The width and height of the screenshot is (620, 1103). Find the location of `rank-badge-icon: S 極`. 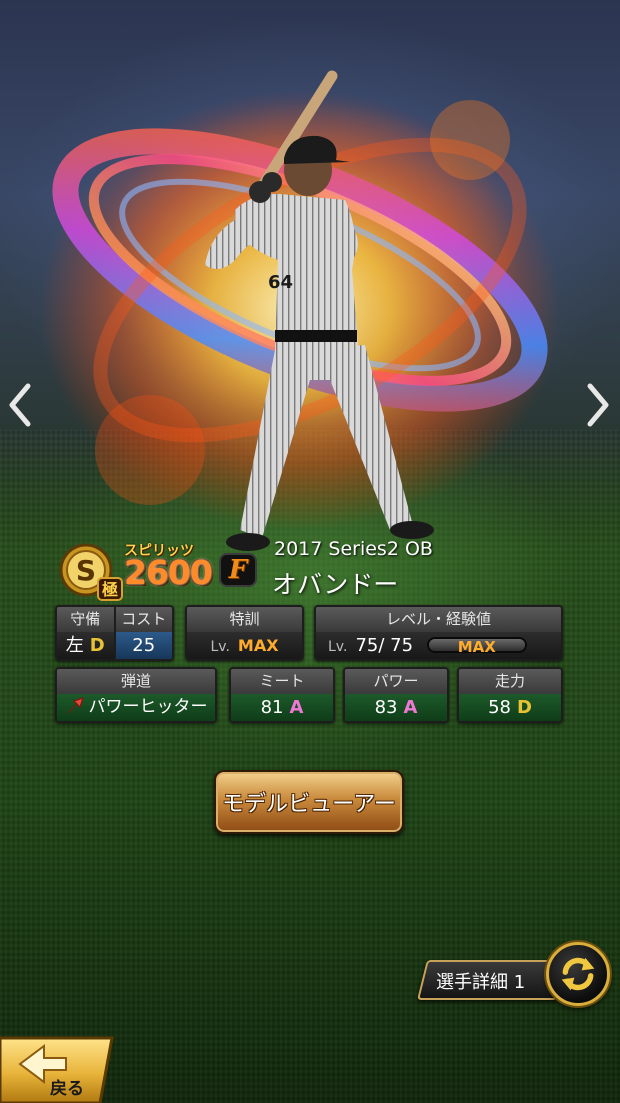

rank-badge-icon: S 極 is located at coordinates (91, 572).